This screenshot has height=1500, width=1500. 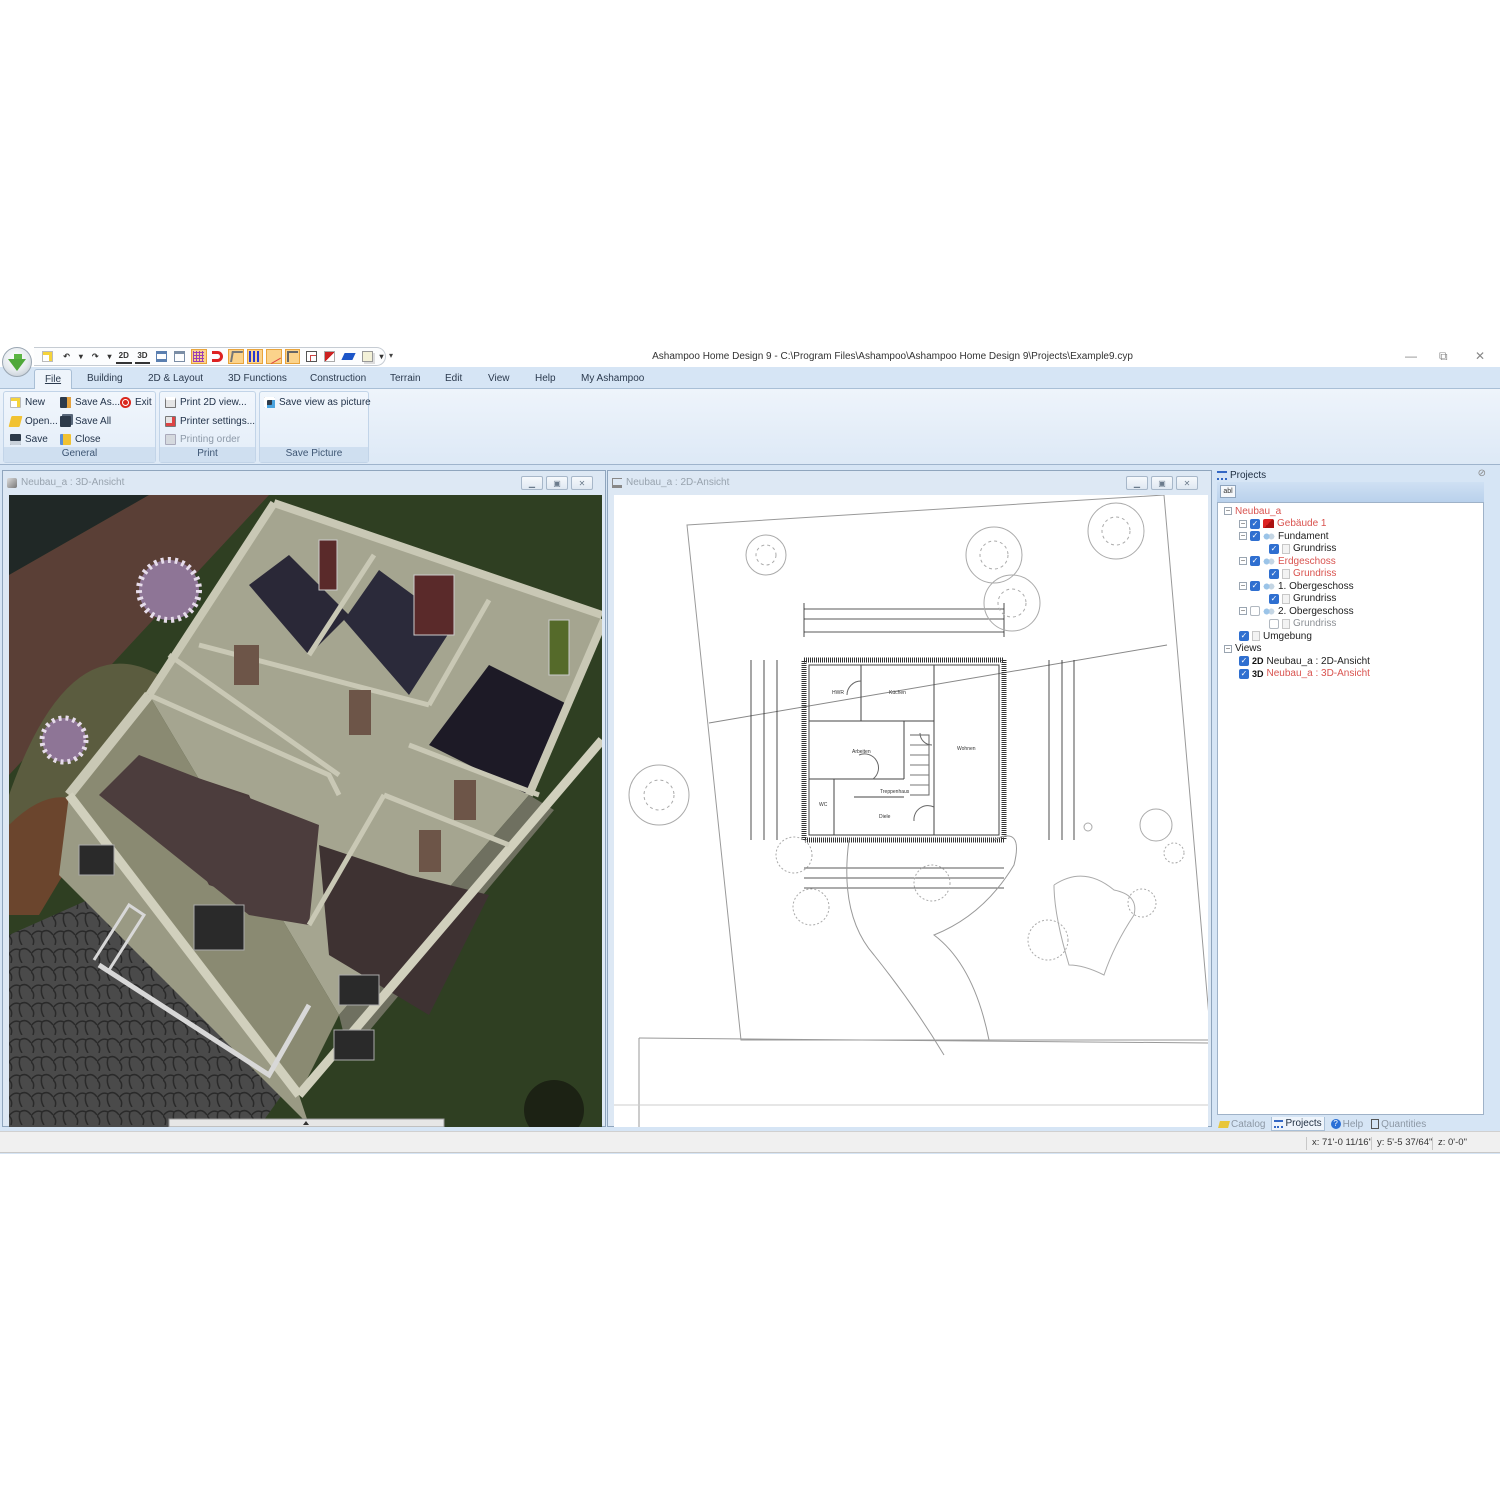 What do you see at coordinates (1252, 511) in the screenshot?
I see `tree-node: − Neubau_a` at bounding box center [1252, 511].